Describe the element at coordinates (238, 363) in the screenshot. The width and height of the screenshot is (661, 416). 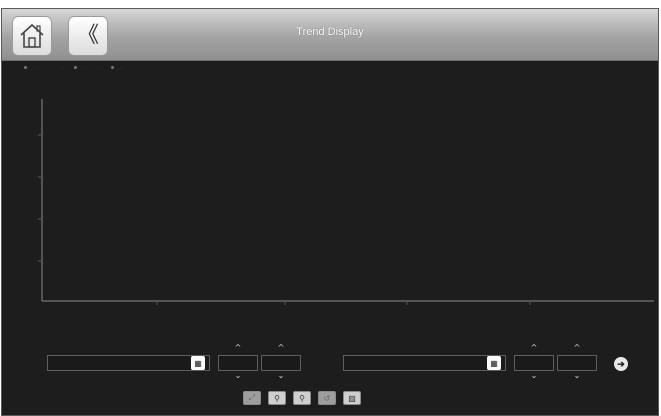
I see `start-hour-input` at that location.